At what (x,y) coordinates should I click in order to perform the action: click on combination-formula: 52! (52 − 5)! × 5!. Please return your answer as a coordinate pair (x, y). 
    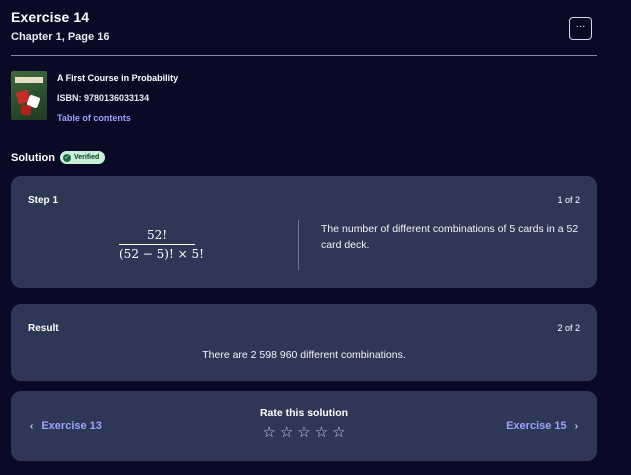
    Looking at the image, I should click on (161, 244).